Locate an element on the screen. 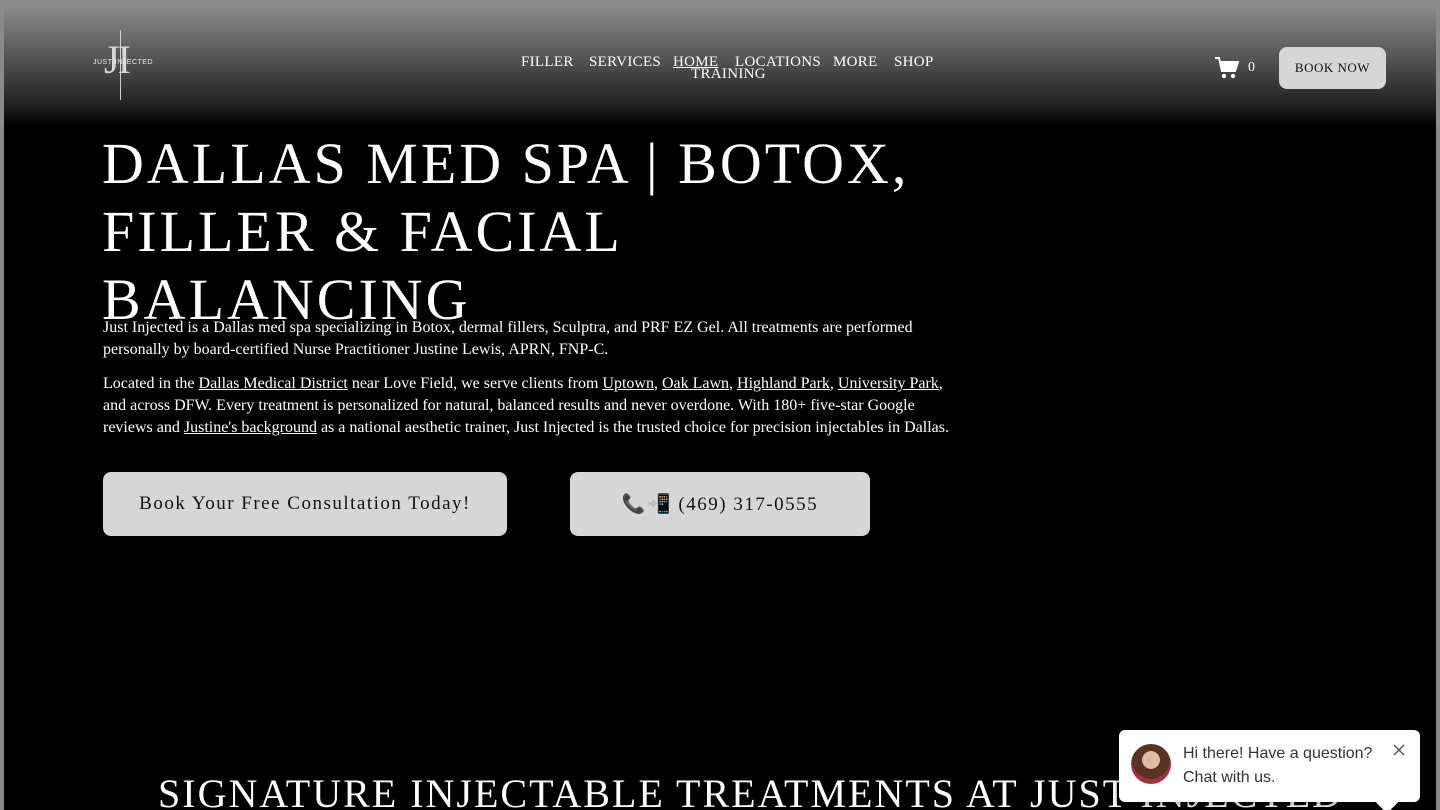 Image resolution: width=1440 pixels, height=810 pixels. p2-sep-2: , is located at coordinates (733, 383).